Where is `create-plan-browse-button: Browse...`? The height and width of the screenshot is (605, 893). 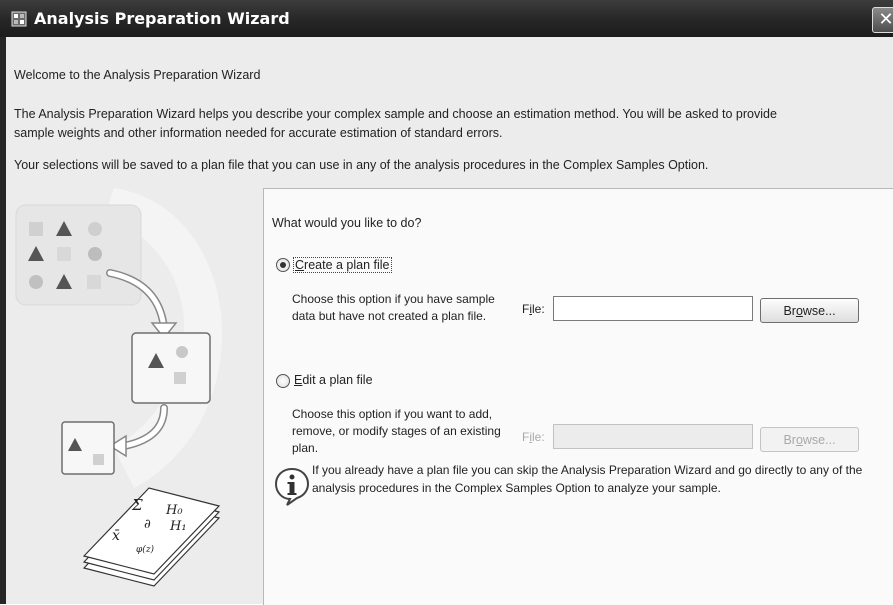
create-plan-browse-button: Browse... is located at coordinates (809, 310).